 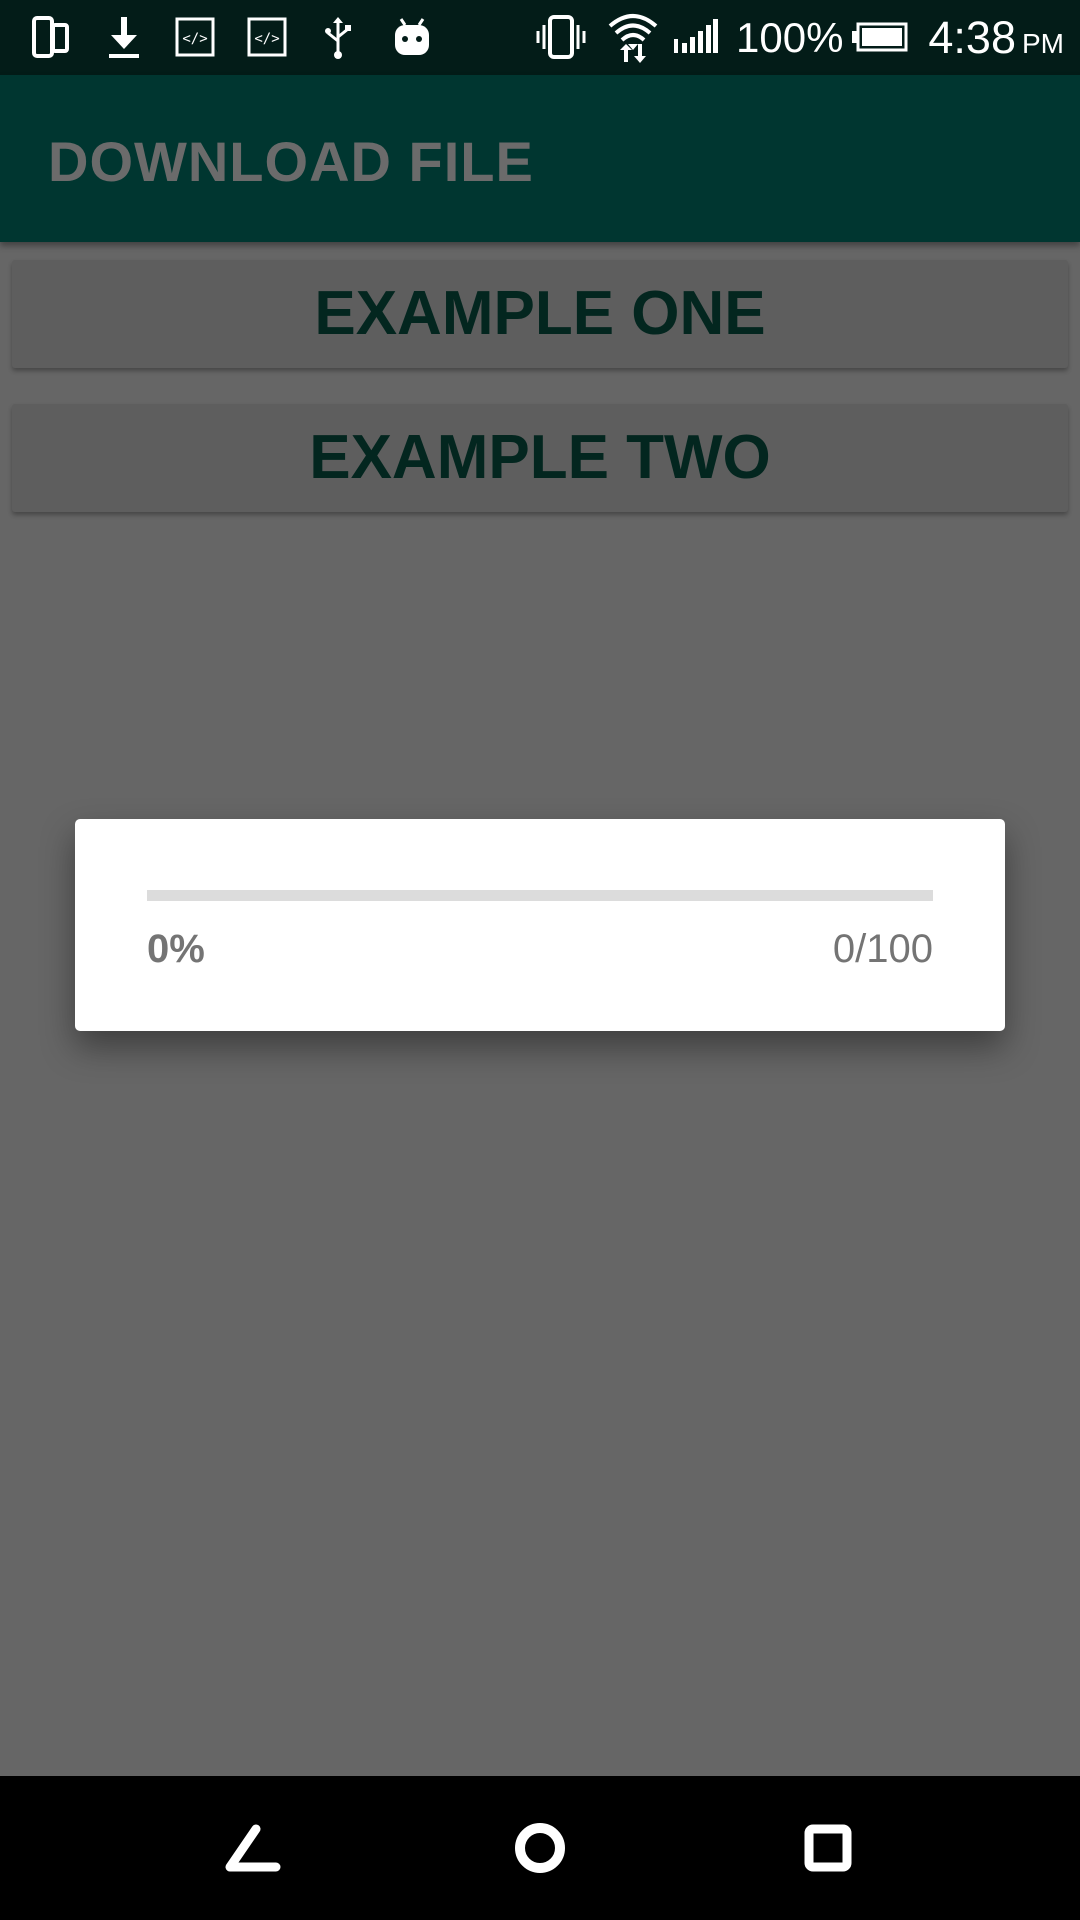 I want to click on home-icon, so click(x=540, y=1848).